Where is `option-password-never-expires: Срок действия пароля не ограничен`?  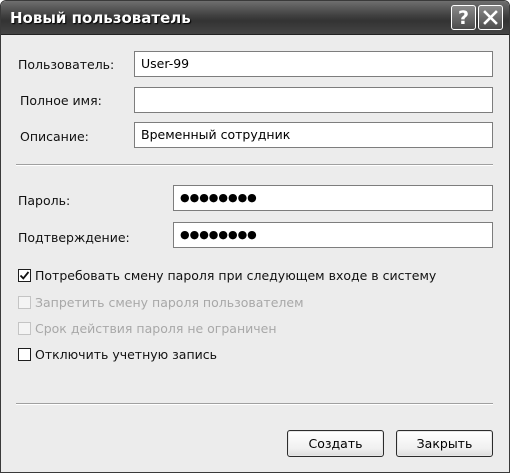 option-password-never-expires: Срок действия пароля не ограничен is located at coordinates (147, 328).